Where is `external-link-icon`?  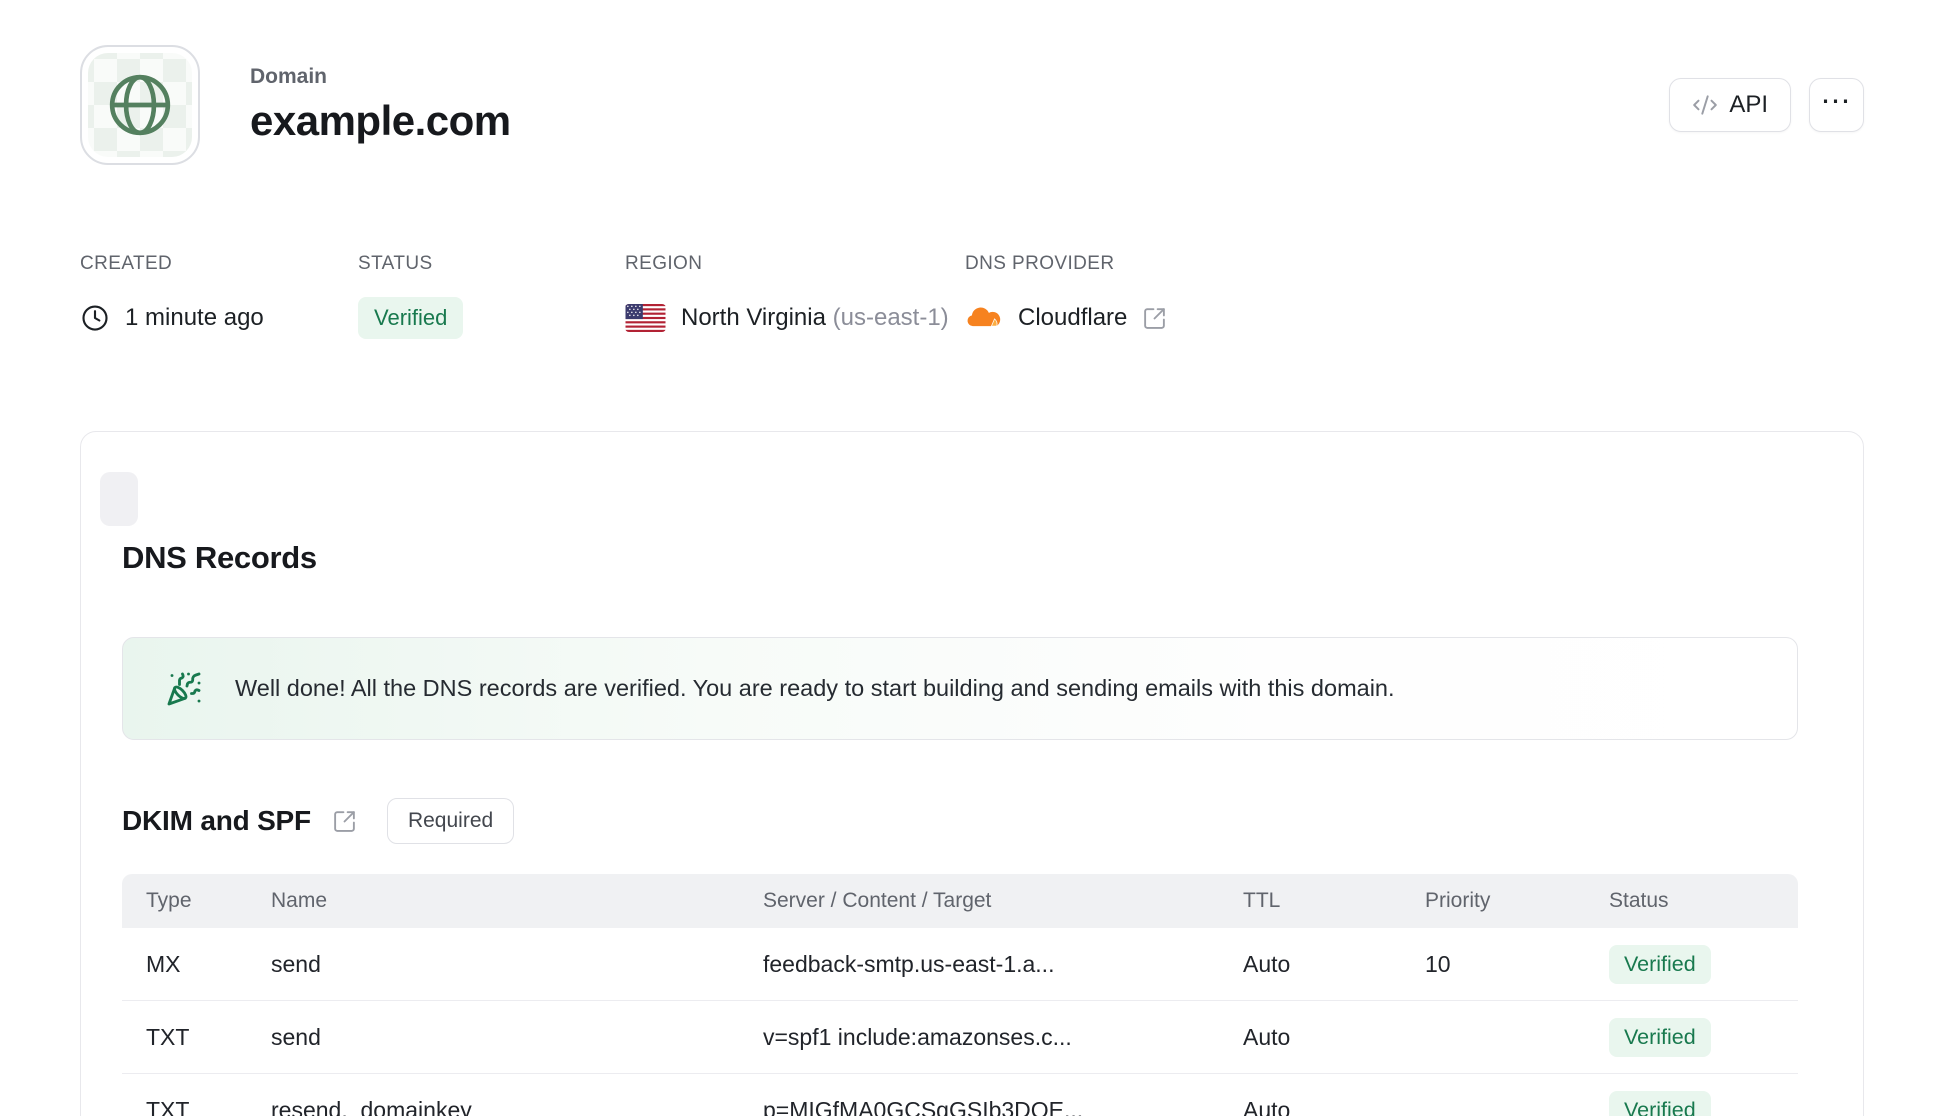
external-link-icon is located at coordinates (1154, 318).